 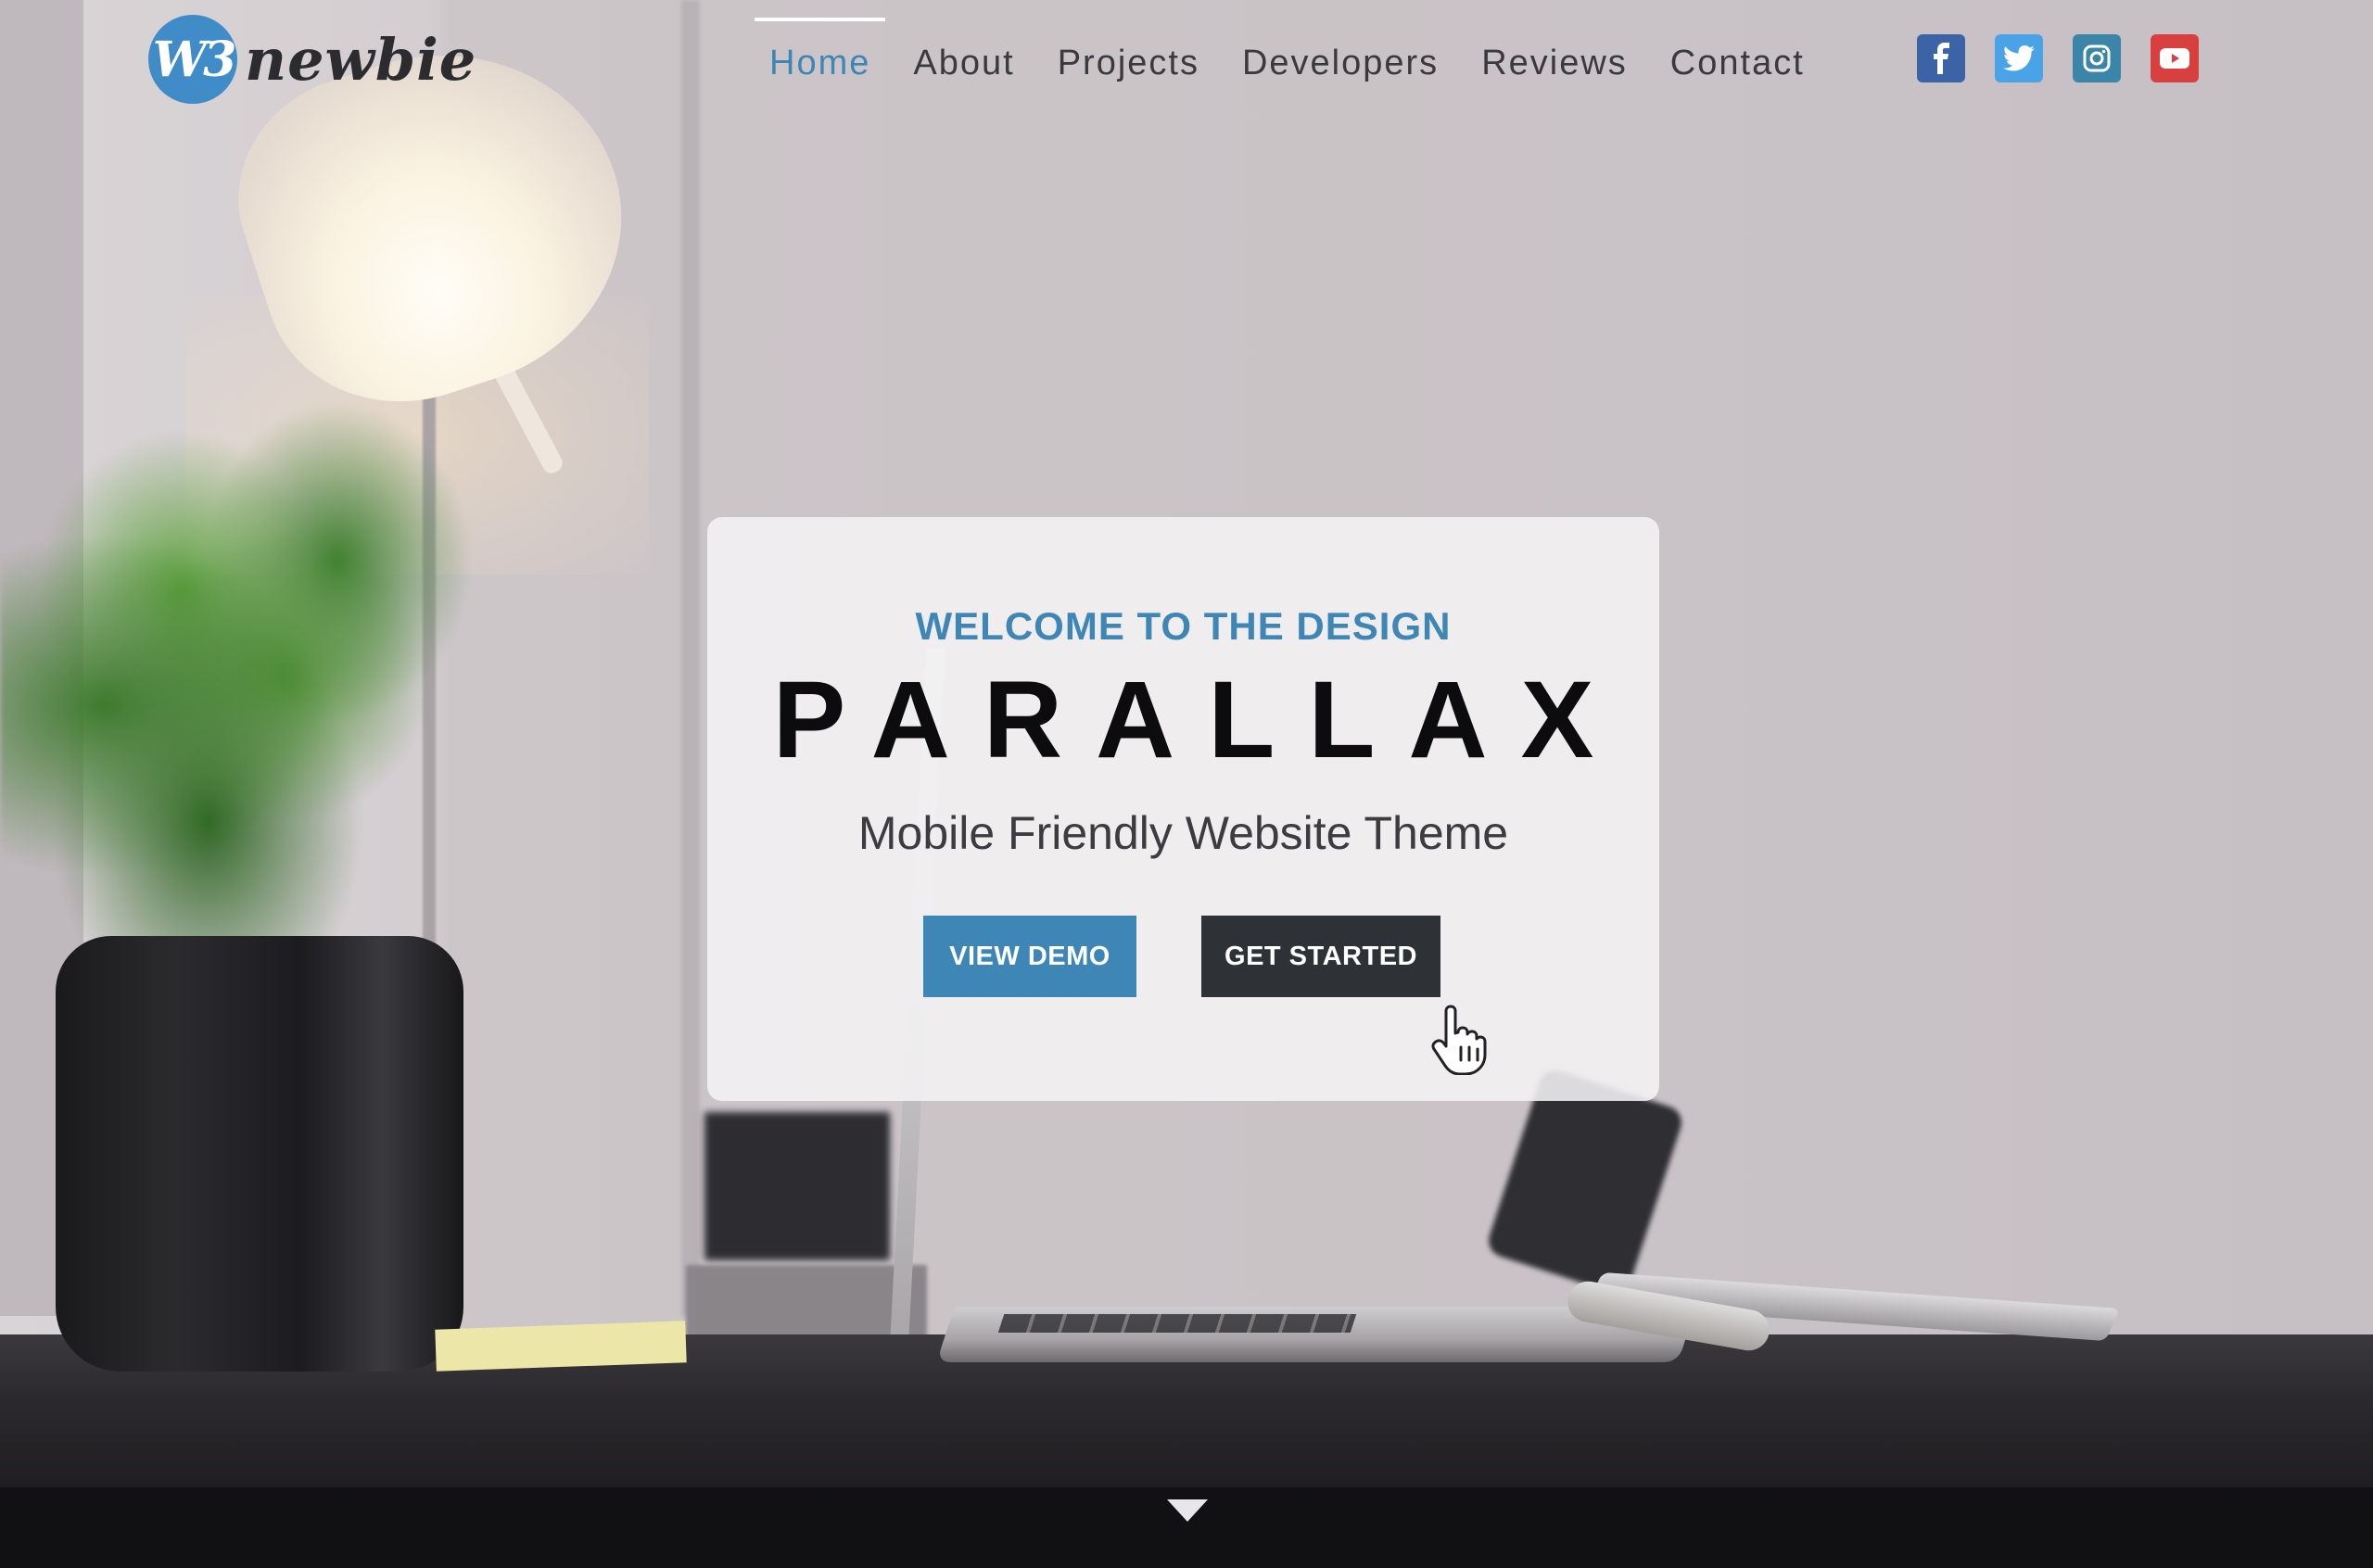 I want to click on plant, so click(x=260, y=676).